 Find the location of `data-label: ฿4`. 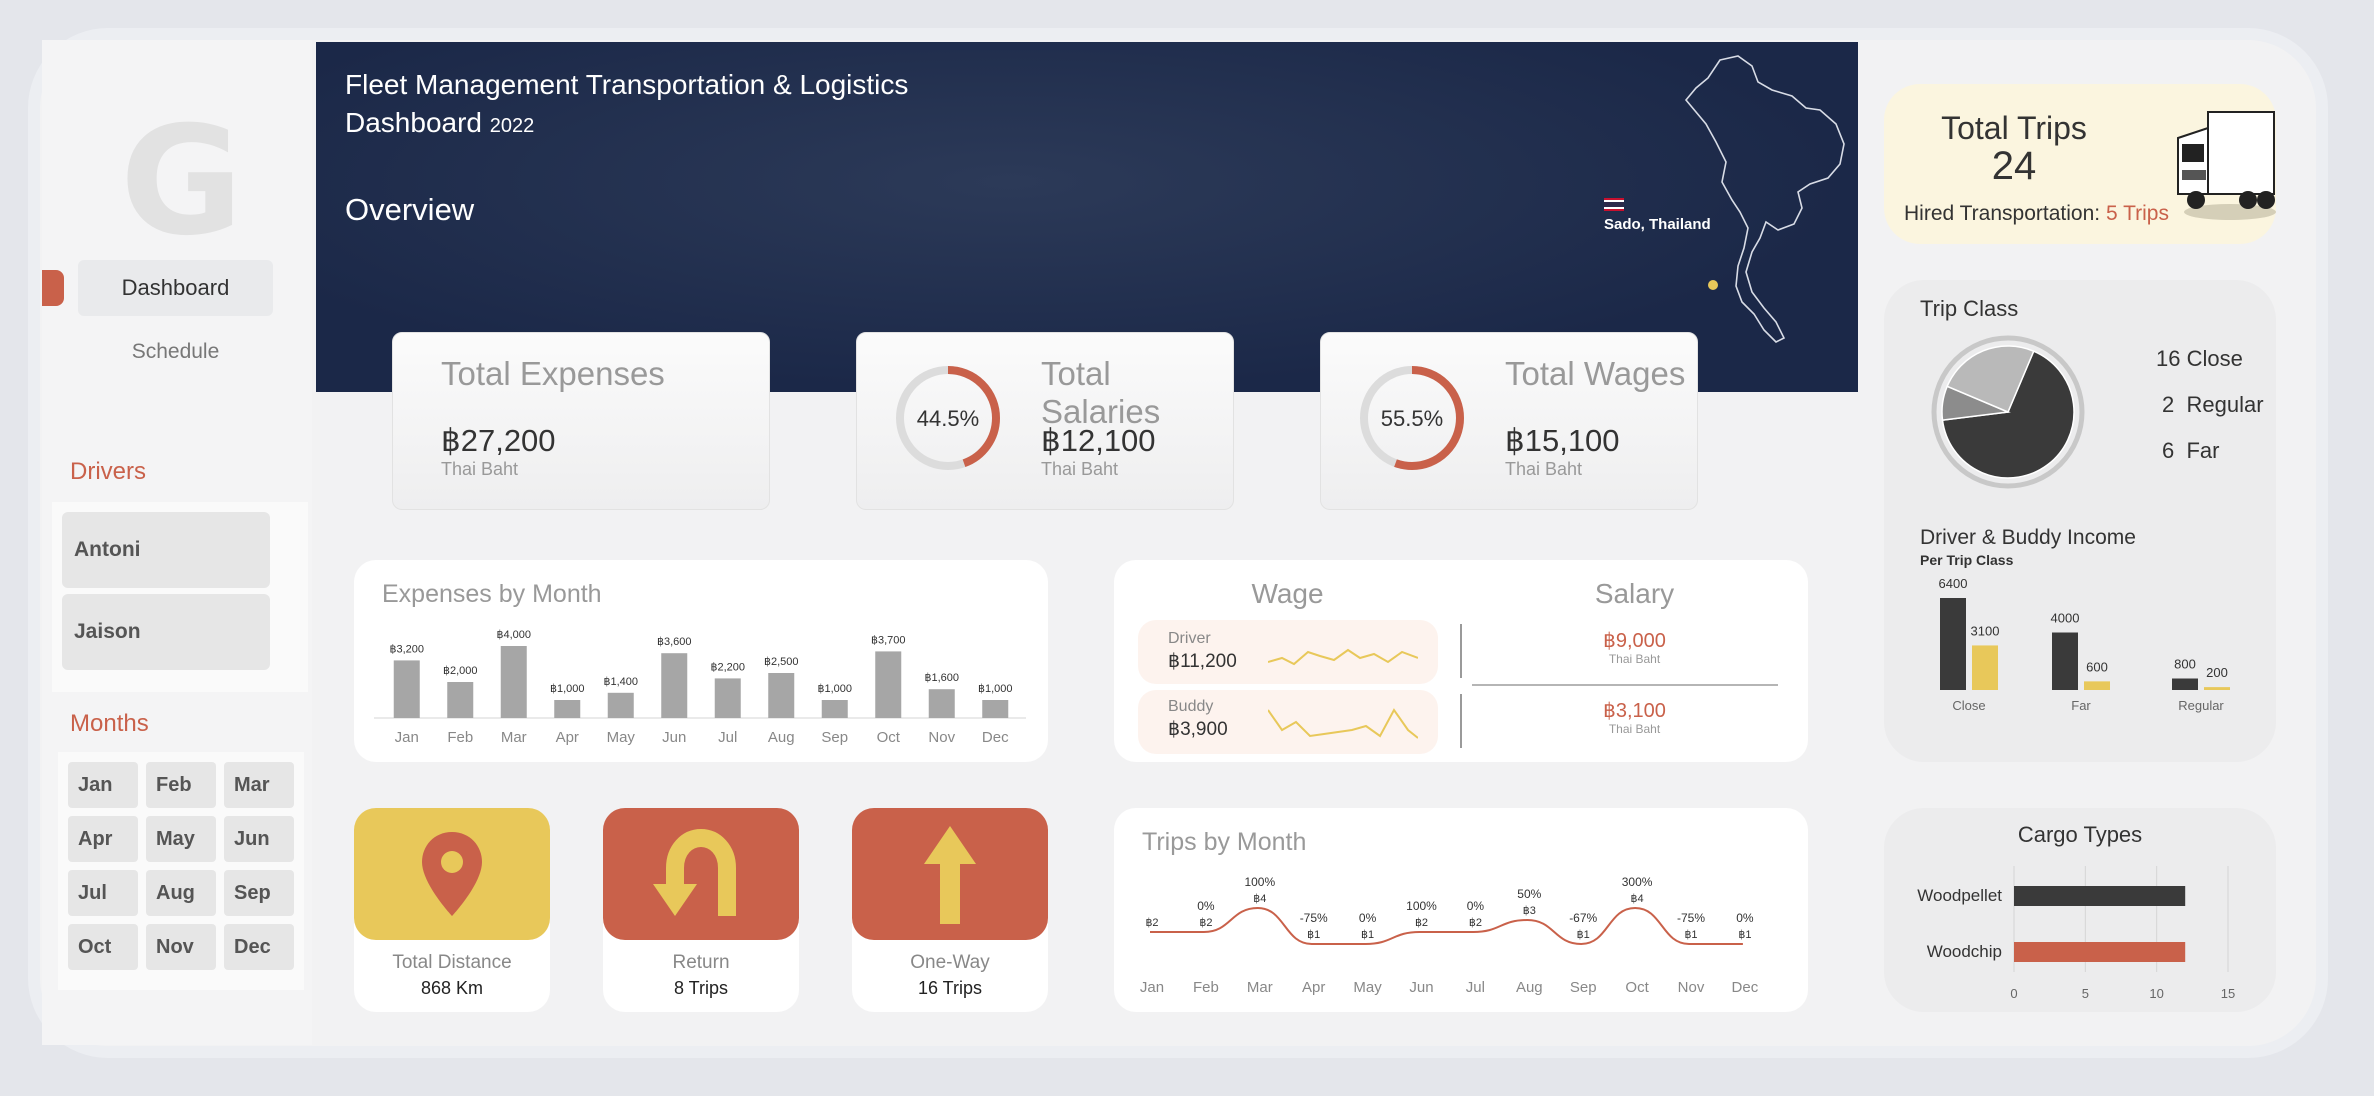

data-label: ฿4 is located at coordinates (1259, 899).